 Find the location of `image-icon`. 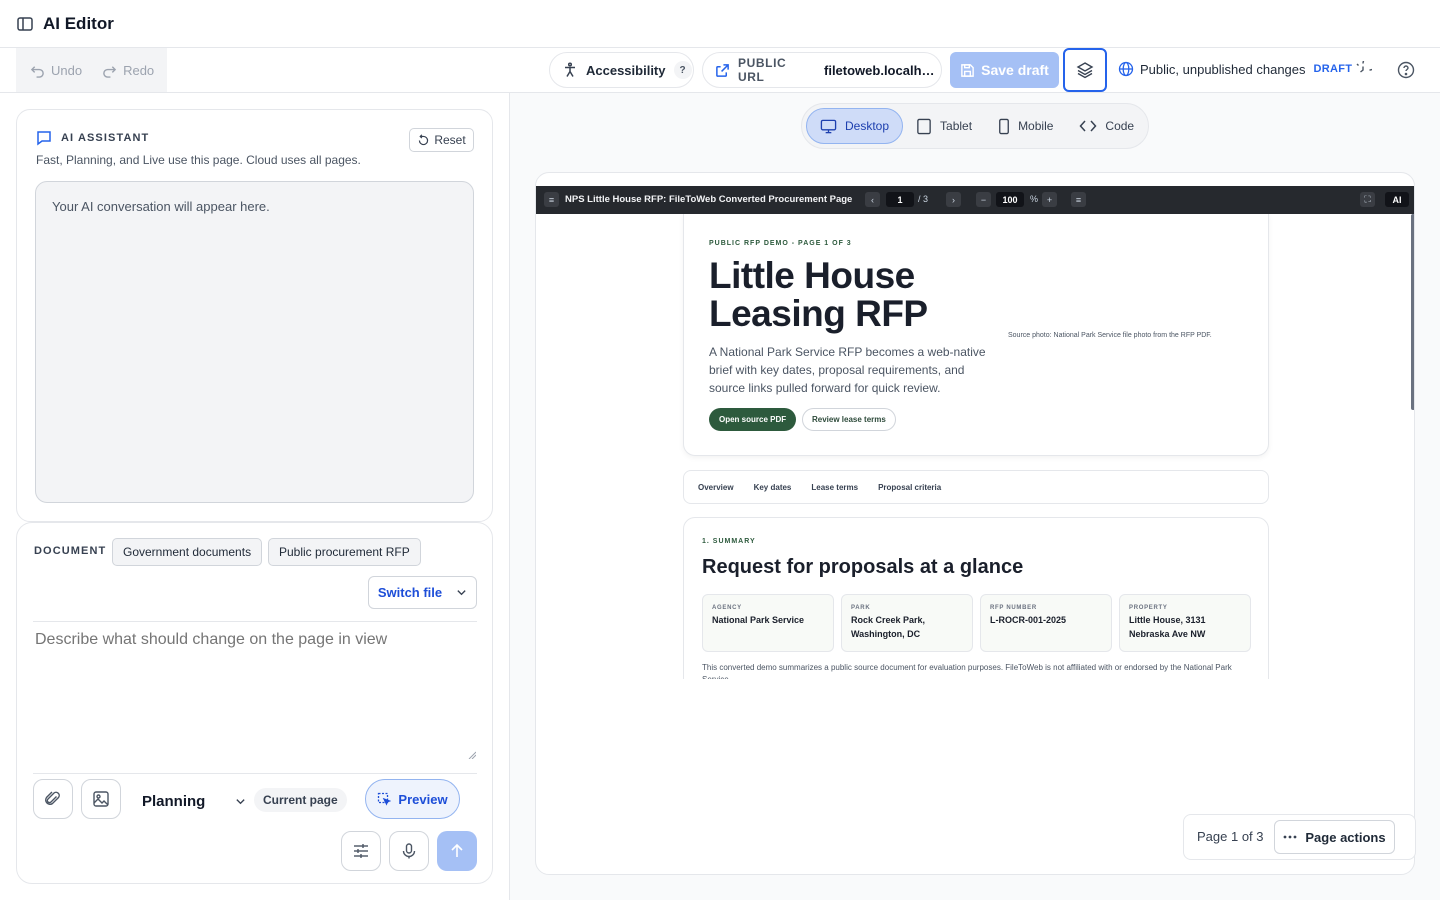

image-icon is located at coordinates (101, 799).